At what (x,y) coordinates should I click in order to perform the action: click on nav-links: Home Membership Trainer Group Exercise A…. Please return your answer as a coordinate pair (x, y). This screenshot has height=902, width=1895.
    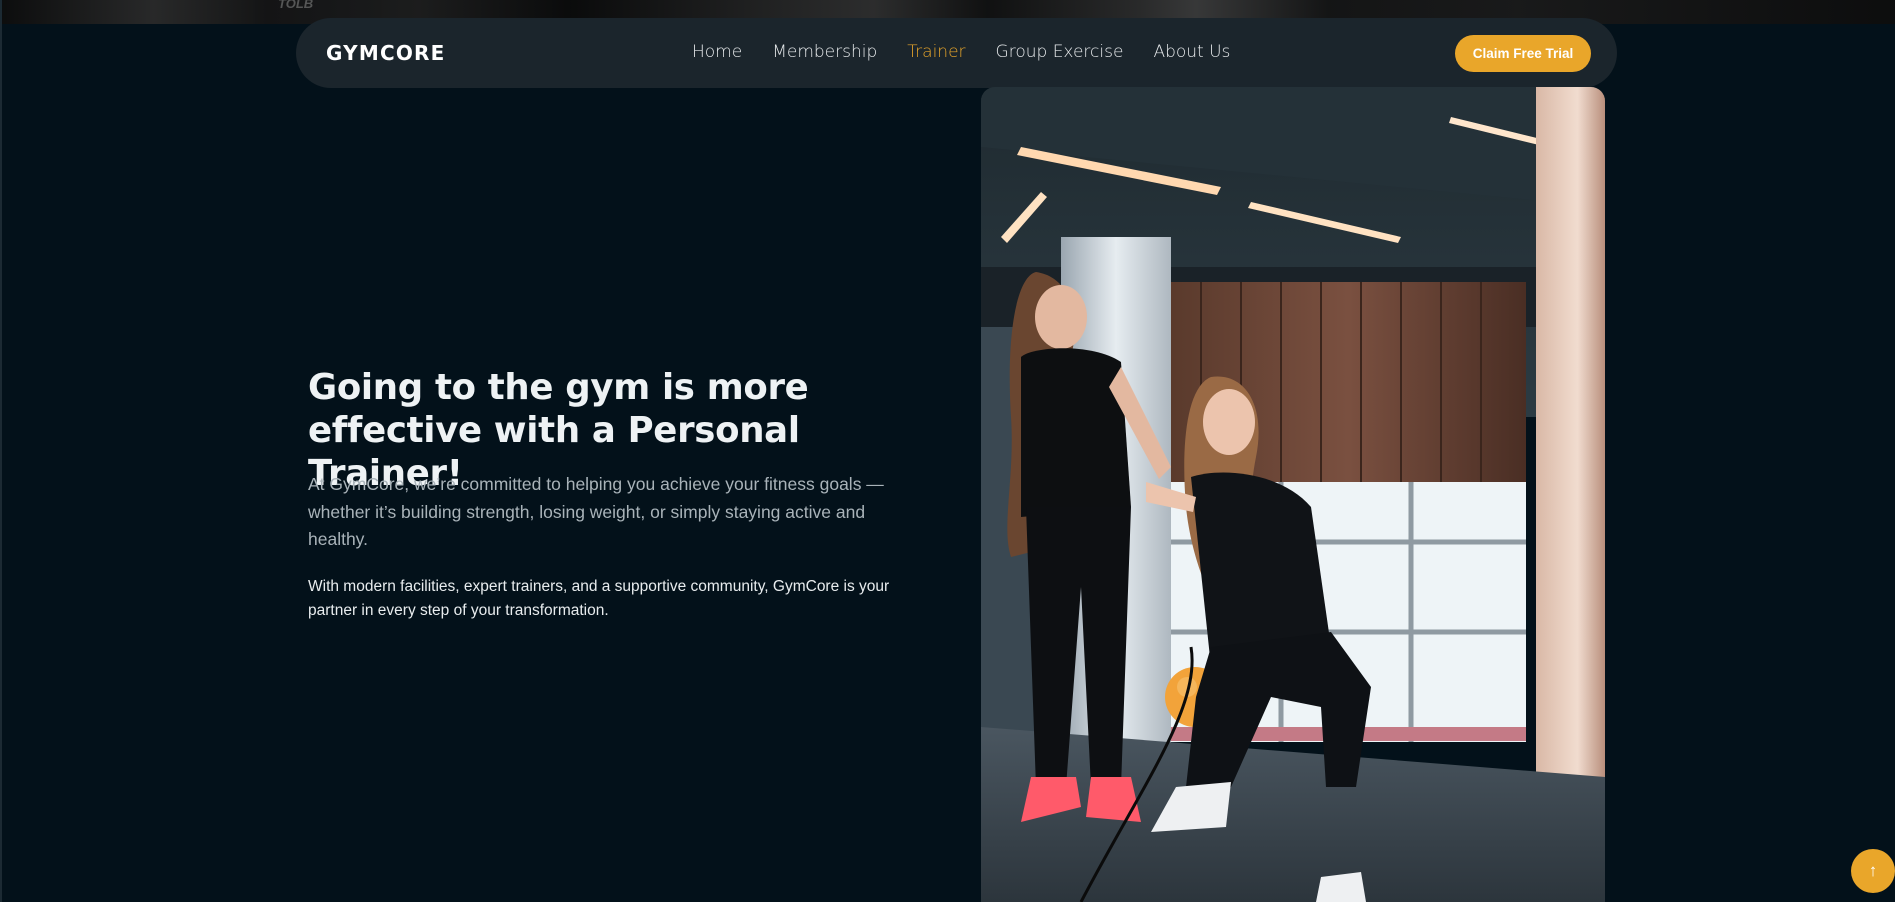
    Looking at the image, I should click on (976, 52).